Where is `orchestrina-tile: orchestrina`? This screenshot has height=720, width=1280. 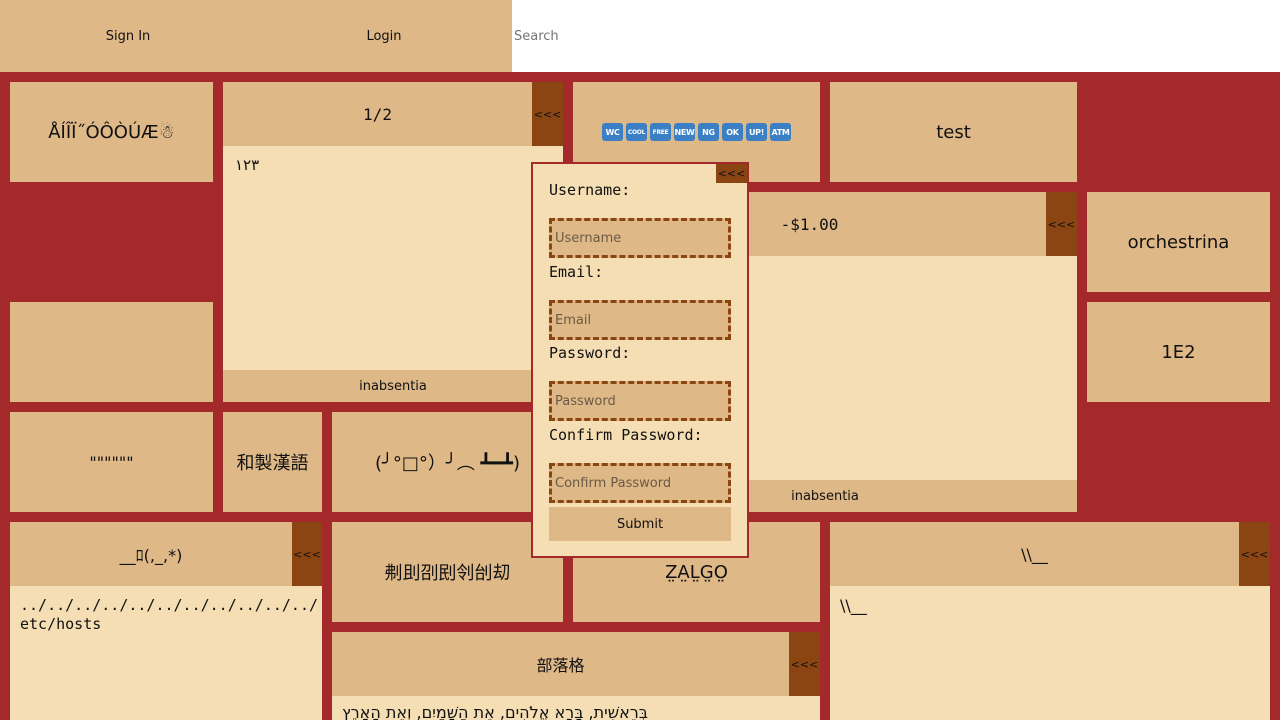
orchestrina-tile: orchestrina is located at coordinates (1178, 242).